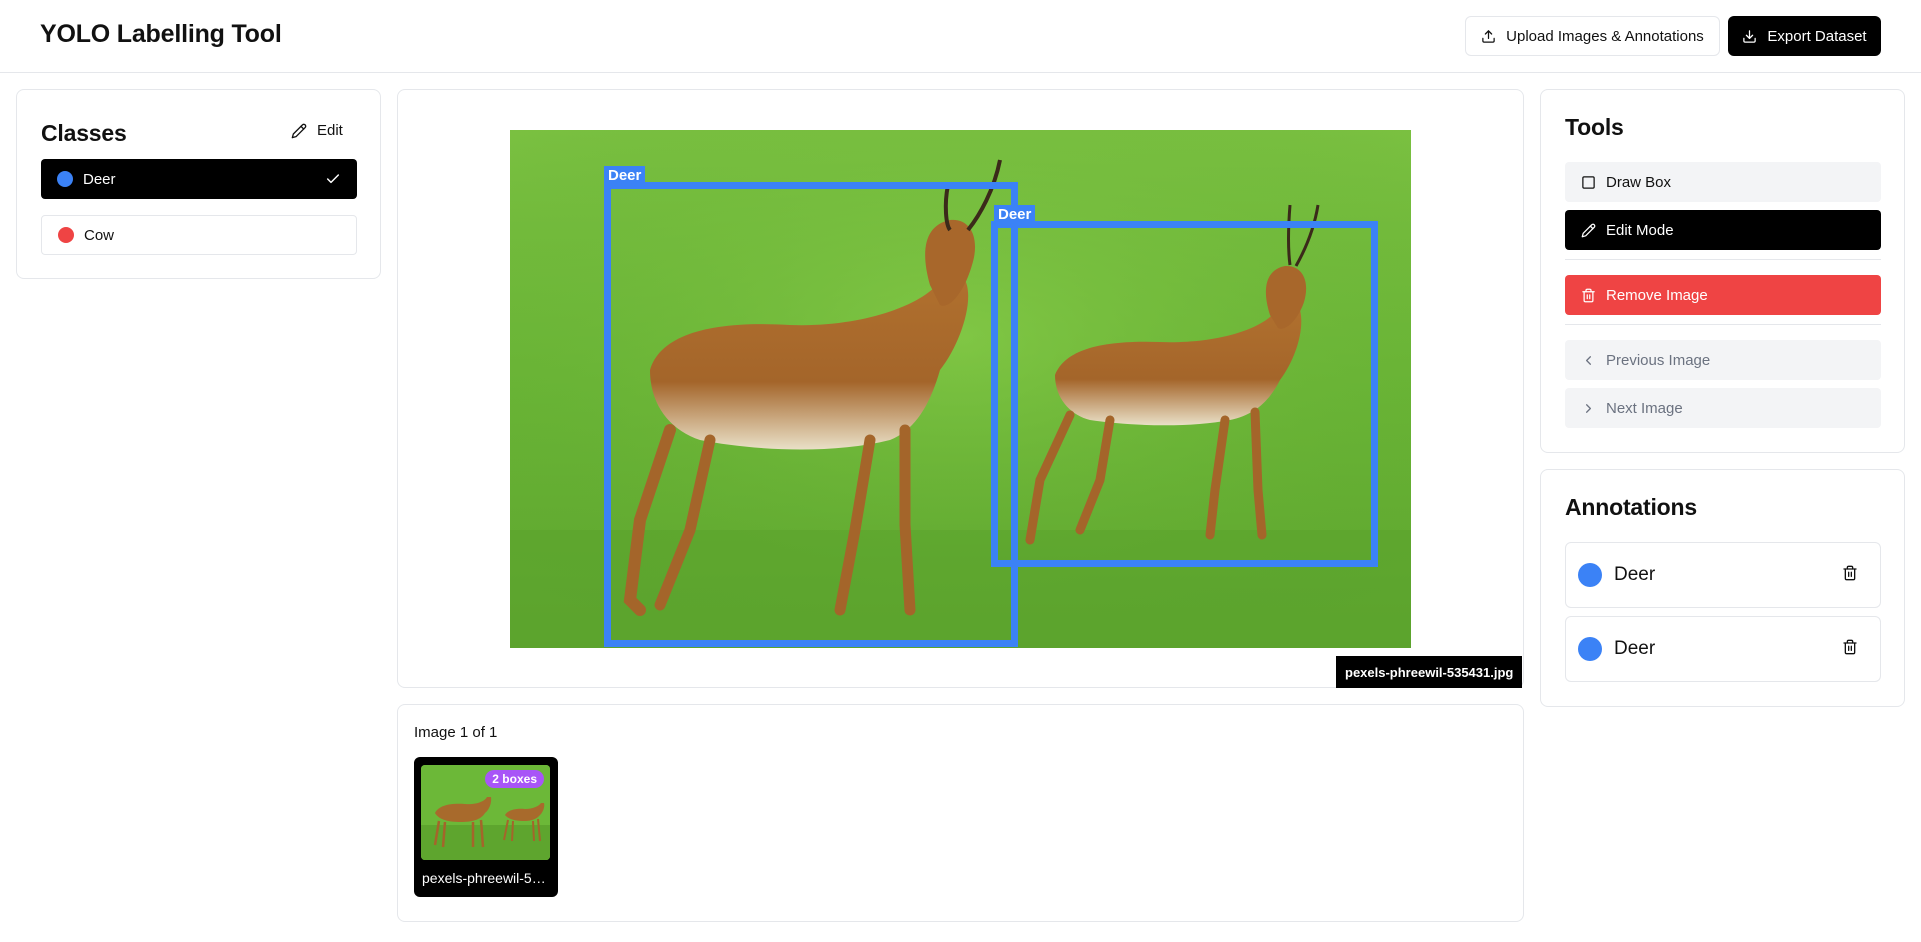 The height and width of the screenshot is (942, 1921). I want to click on upload-icon, so click(1488, 36).